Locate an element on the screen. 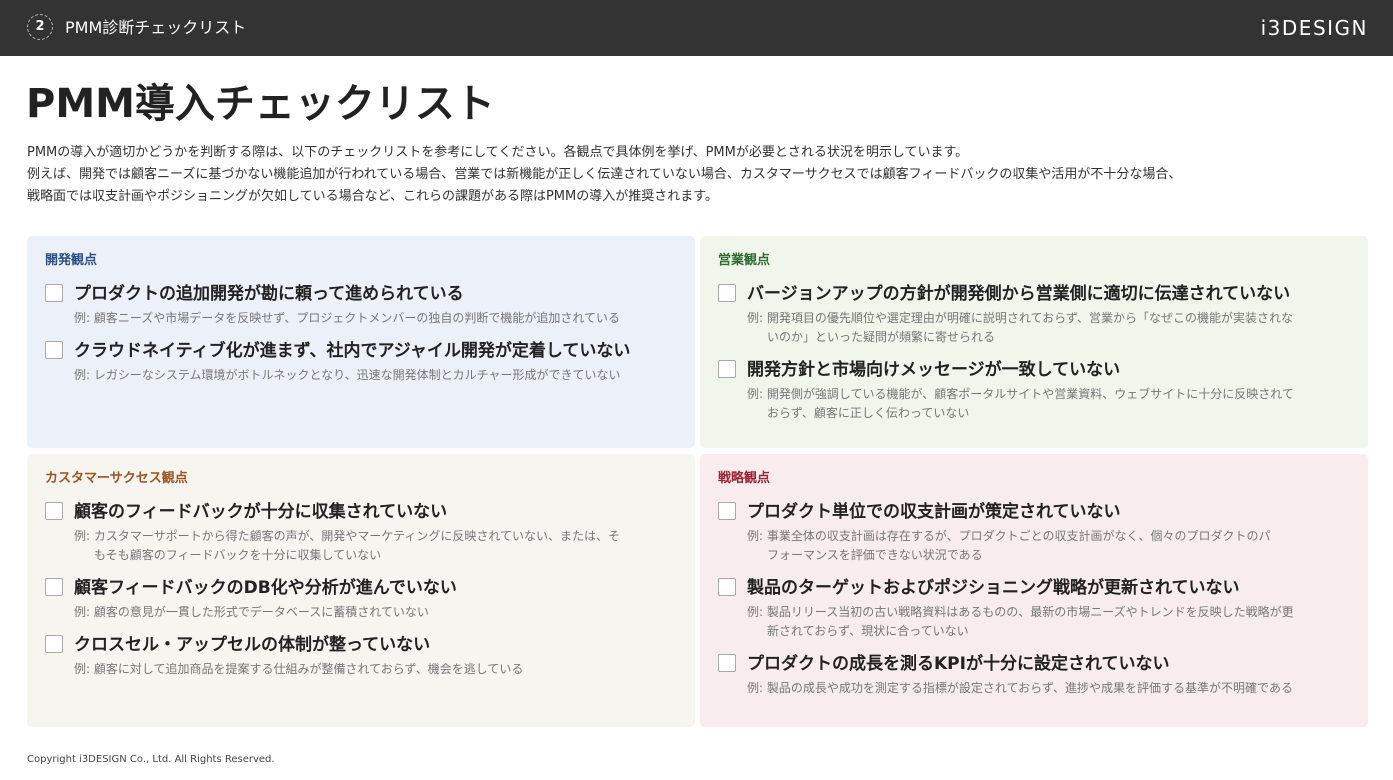 This screenshot has height=780, width=1393. checklist-item-example: 例: 顧客の意見が一貫した形式でデータベースに蓄積されていない is located at coordinates (376, 612).